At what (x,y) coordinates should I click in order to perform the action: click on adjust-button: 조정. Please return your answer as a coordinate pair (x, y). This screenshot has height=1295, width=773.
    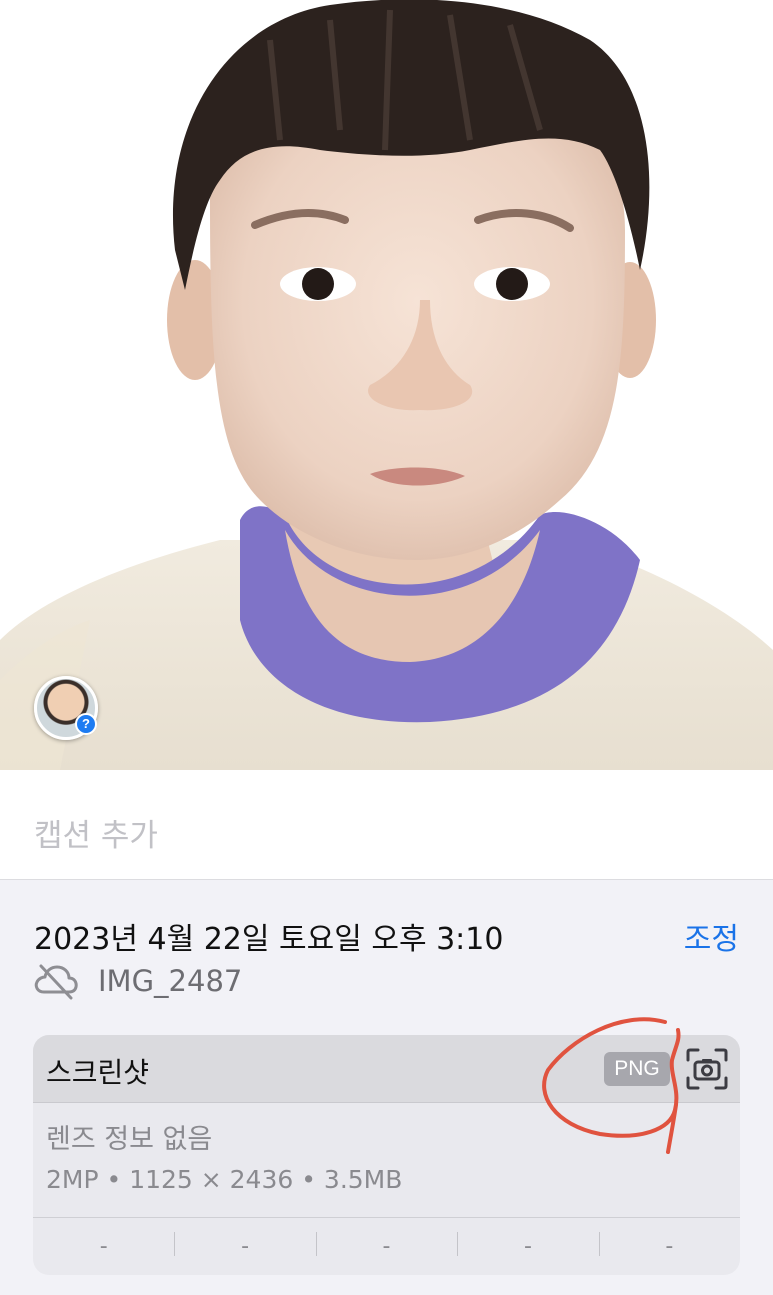
    Looking at the image, I should click on (711, 936).